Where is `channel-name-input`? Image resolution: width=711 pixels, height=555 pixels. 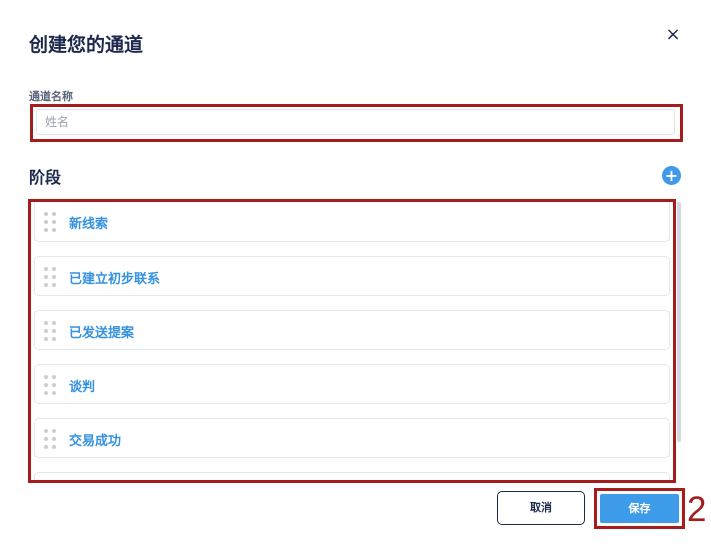 channel-name-input is located at coordinates (355, 122).